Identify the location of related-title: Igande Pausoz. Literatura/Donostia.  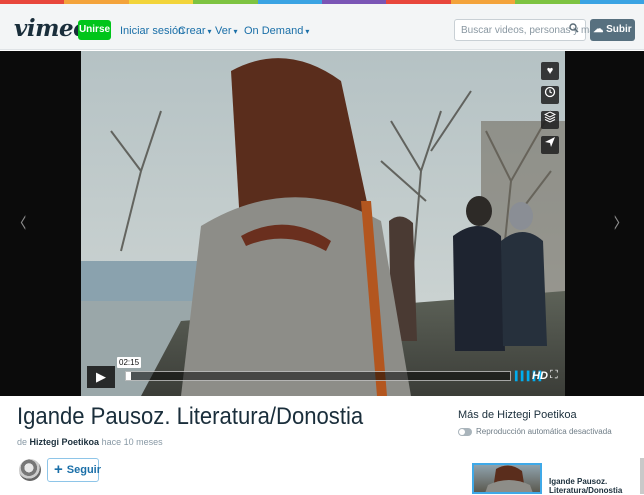
(594, 486).